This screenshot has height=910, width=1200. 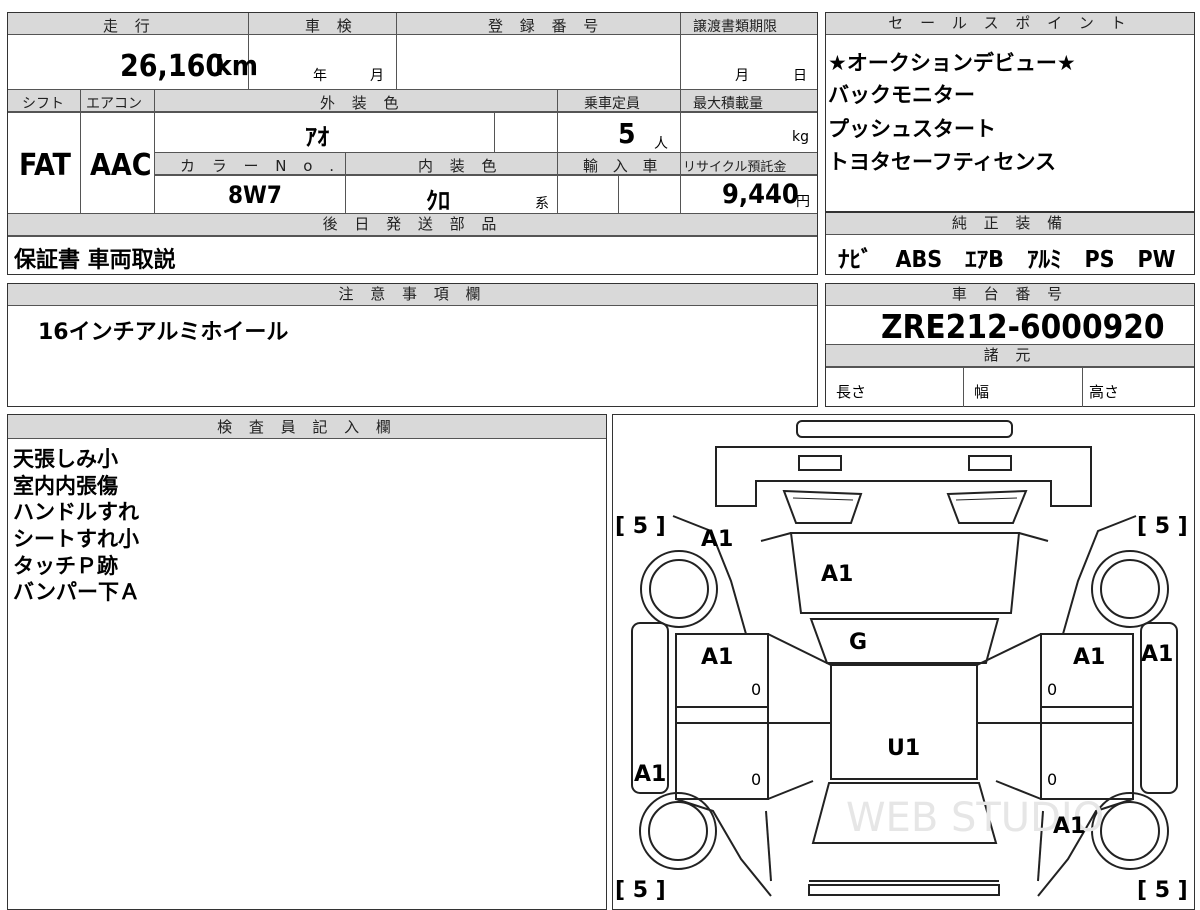 I want to click on capacity-value: 5, so click(x=627, y=133).